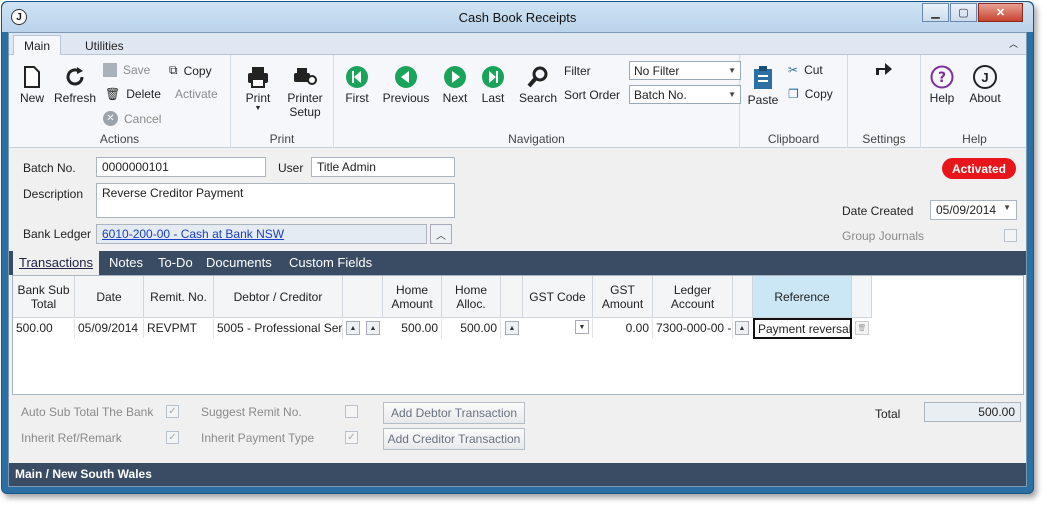 Image resolution: width=1047 pixels, height=509 pixels. What do you see at coordinates (623, 297) in the screenshot?
I see `column-header: GST Amount` at bounding box center [623, 297].